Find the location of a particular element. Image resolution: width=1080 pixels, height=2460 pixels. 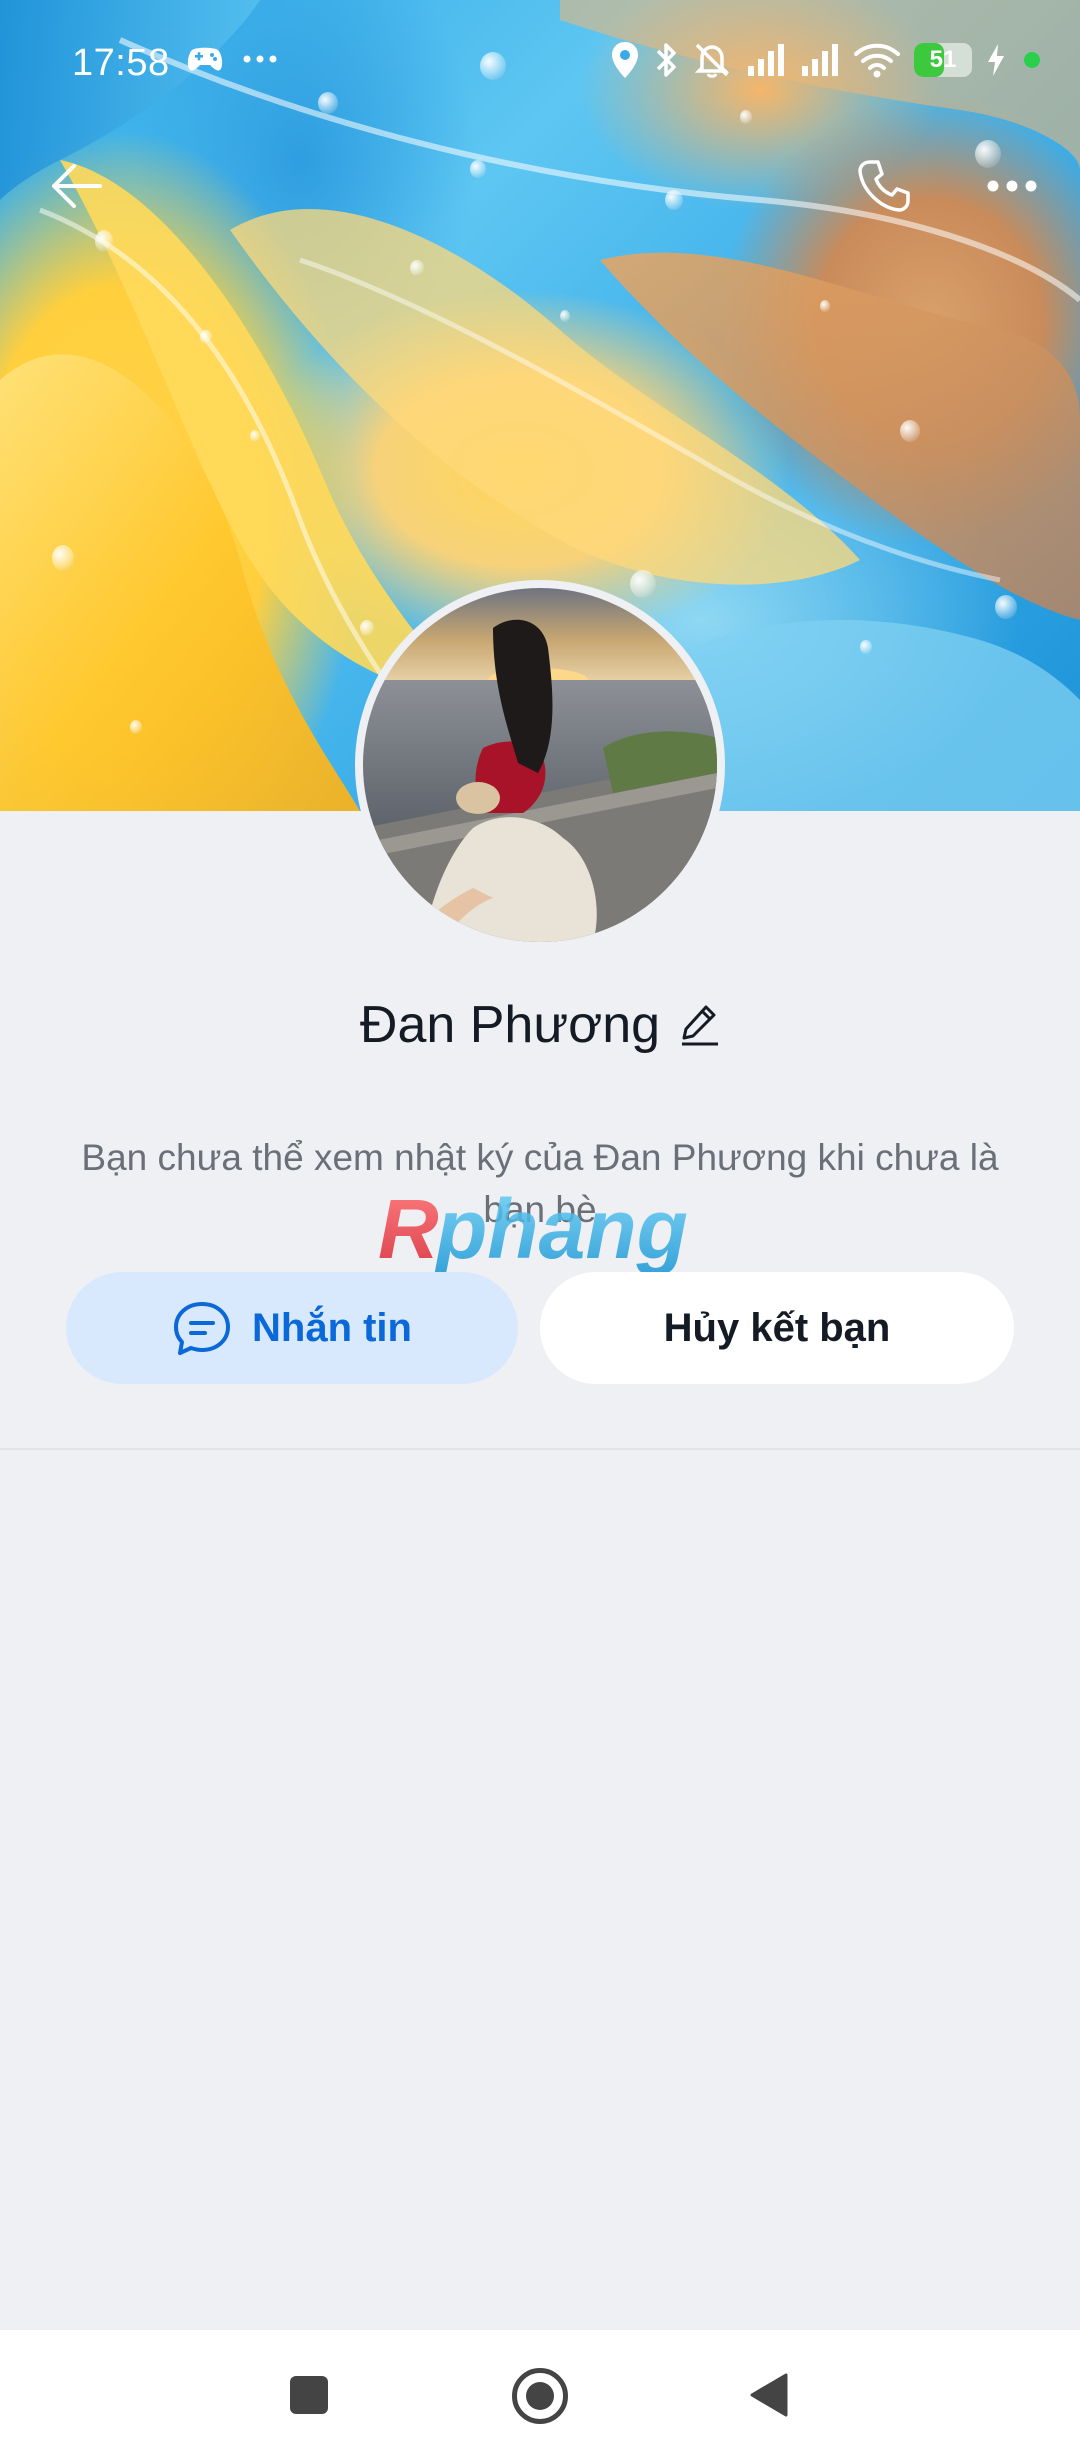

unfriend-button-label: Hủy kết bạn is located at coordinates (777, 1327).